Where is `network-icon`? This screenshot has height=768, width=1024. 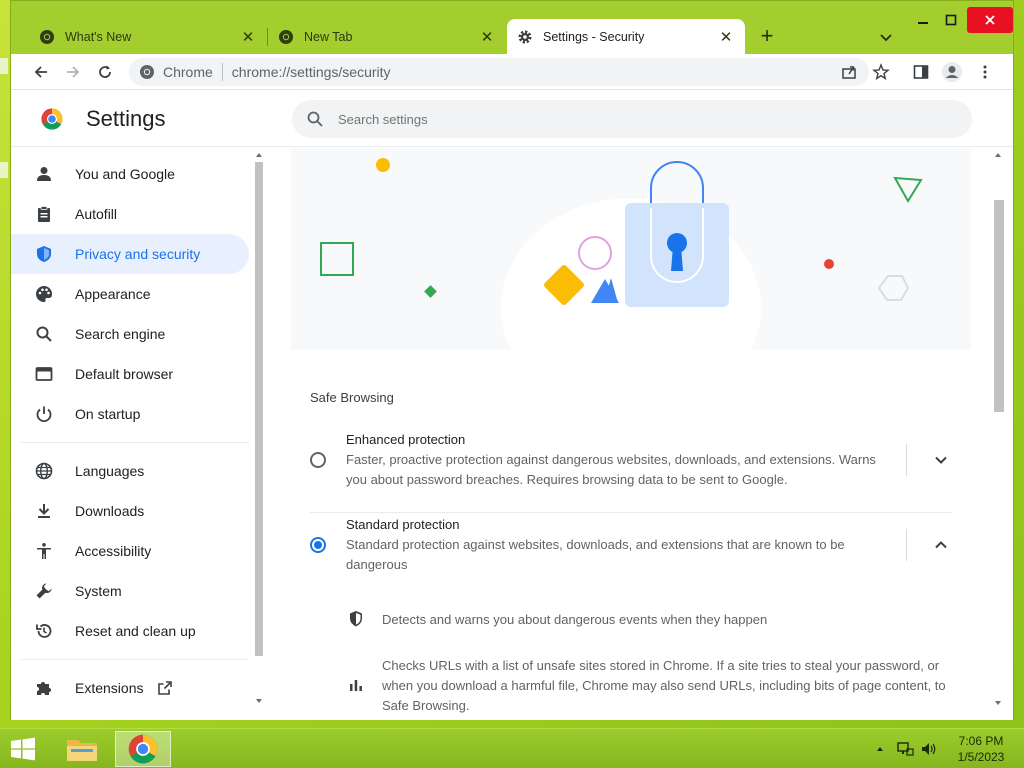
network-icon is located at coordinates (905, 749).